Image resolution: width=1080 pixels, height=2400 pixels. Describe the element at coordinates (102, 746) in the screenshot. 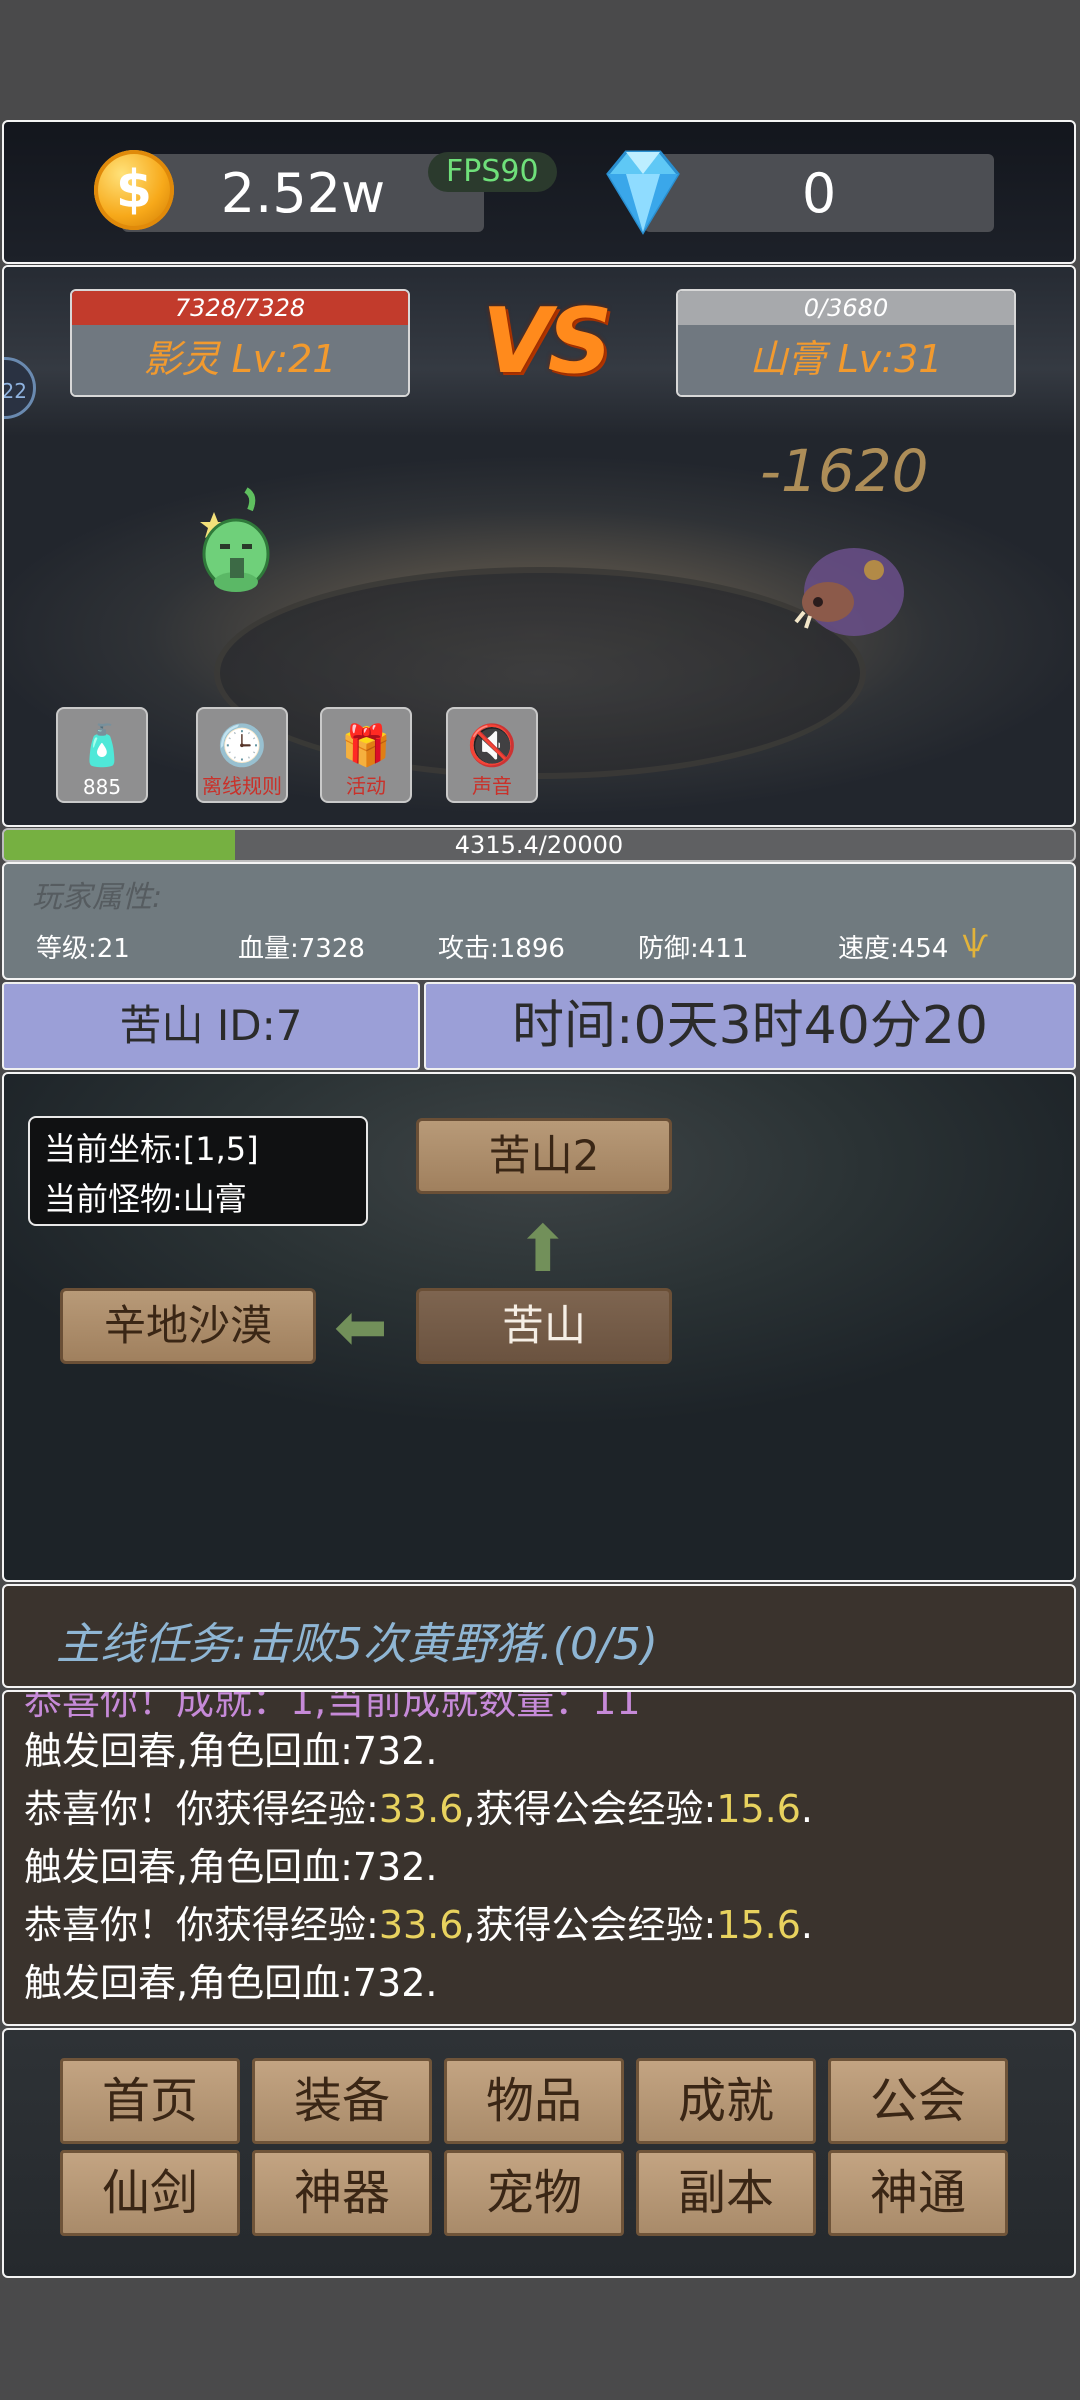

I see `potion-icon: 🧴` at that location.